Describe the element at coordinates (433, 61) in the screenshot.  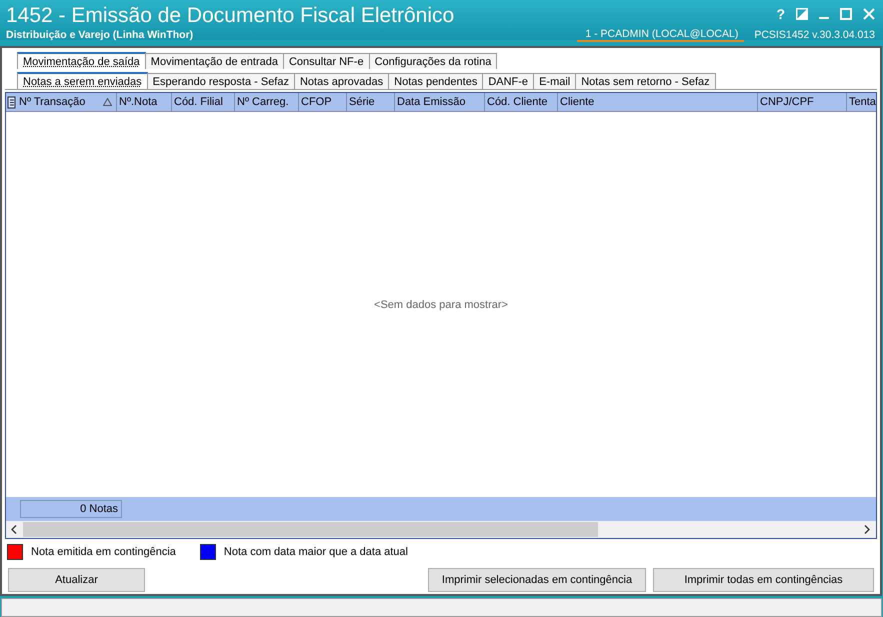
I see `tab: Configurações da rotina` at that location.